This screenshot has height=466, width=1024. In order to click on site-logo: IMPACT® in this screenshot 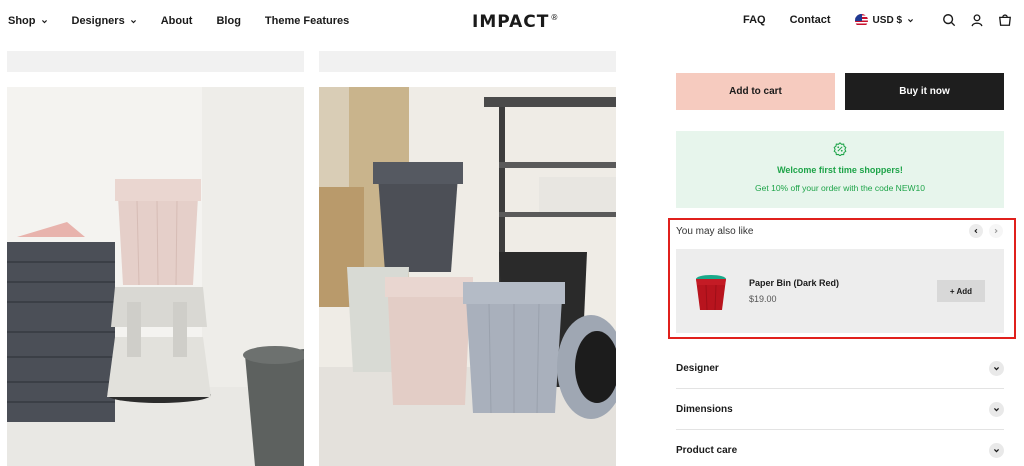, I will do `click(515, 22)`.